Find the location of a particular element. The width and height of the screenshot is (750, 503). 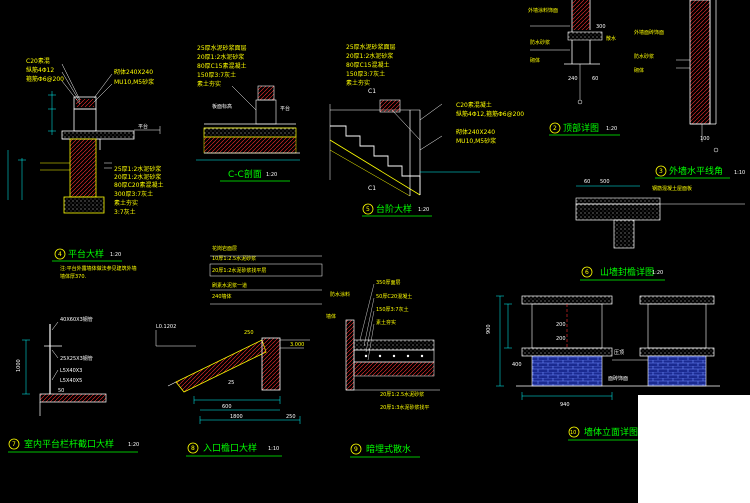

detail8-ref: L0.1202 is located at coordinates (166, 327).